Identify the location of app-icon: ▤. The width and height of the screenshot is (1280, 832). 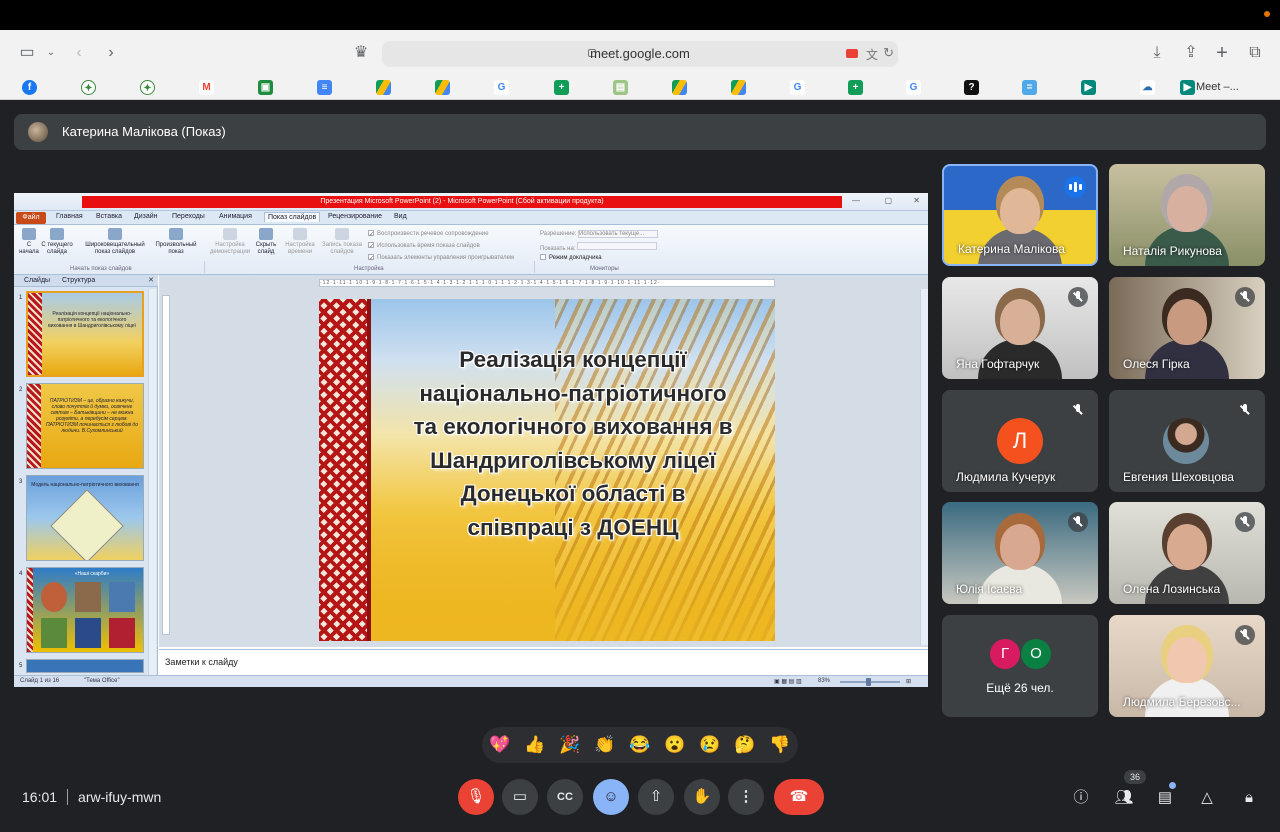
(620, 87).